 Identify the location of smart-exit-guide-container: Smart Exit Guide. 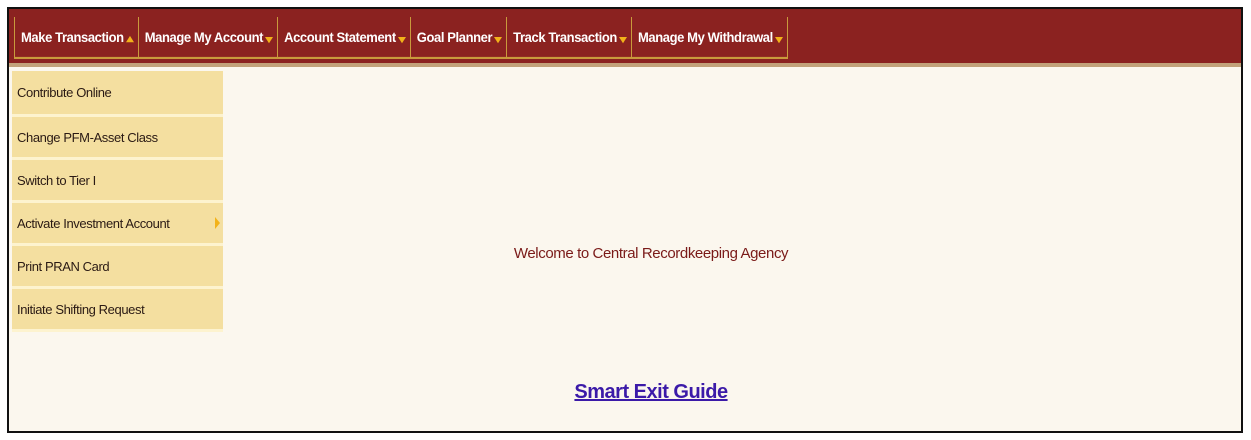
(625, 392).